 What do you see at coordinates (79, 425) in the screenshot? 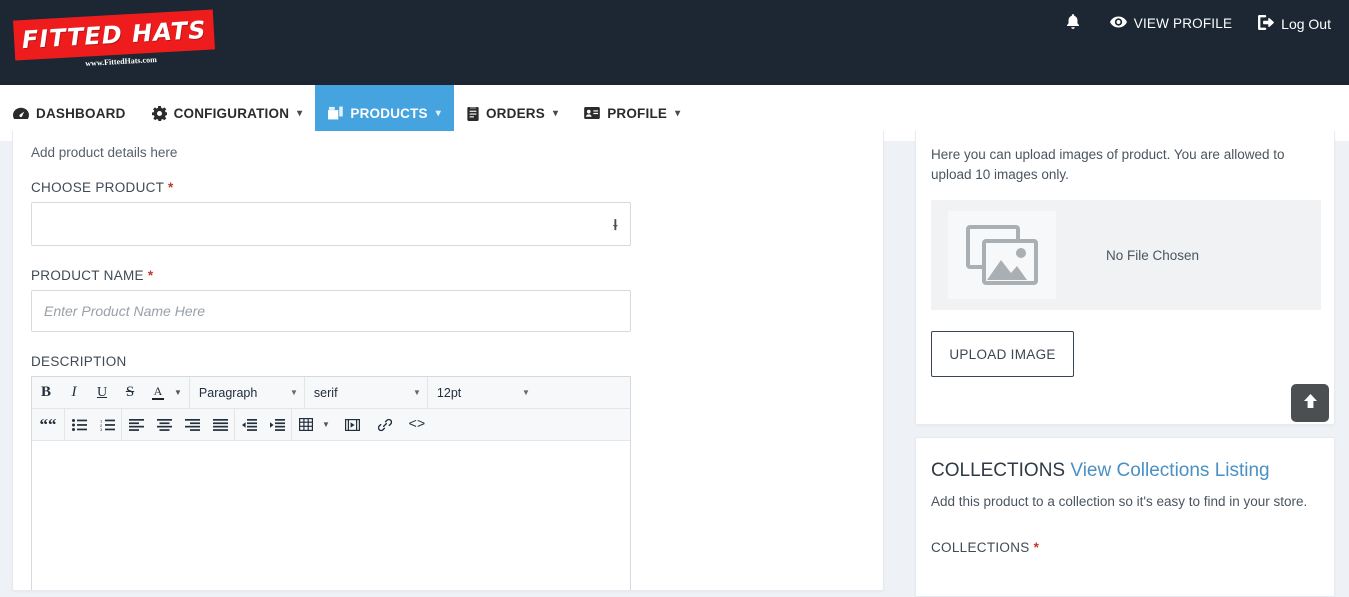
I see `bullet-list-icon` at bounding box center [79, 425].